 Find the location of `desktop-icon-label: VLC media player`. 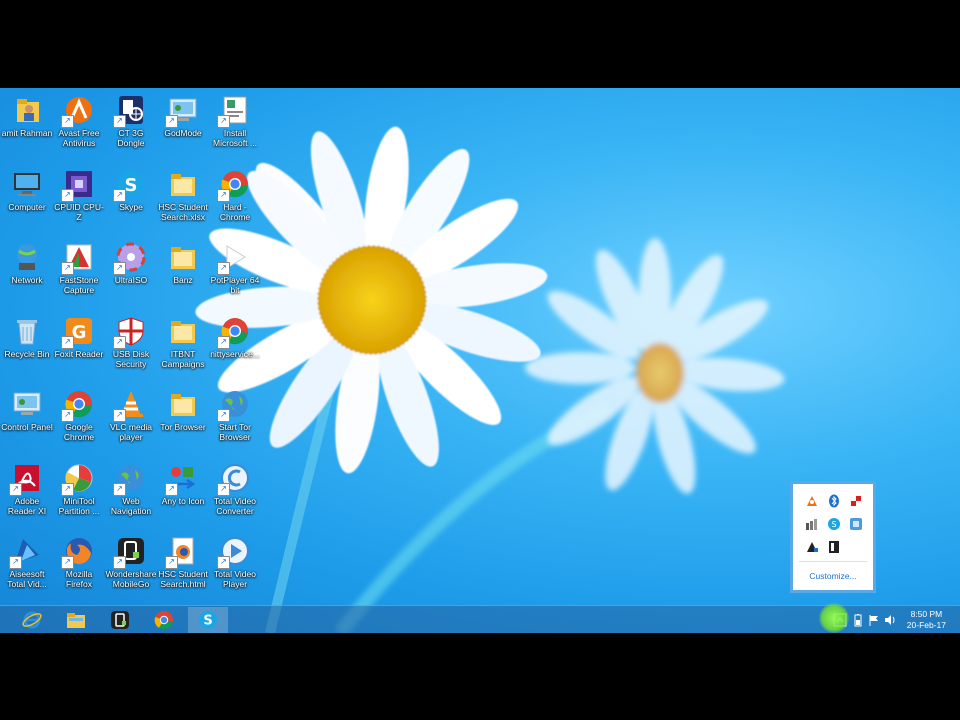

desktop-icon-label: VLC media player is located at coordinates (131, 432).